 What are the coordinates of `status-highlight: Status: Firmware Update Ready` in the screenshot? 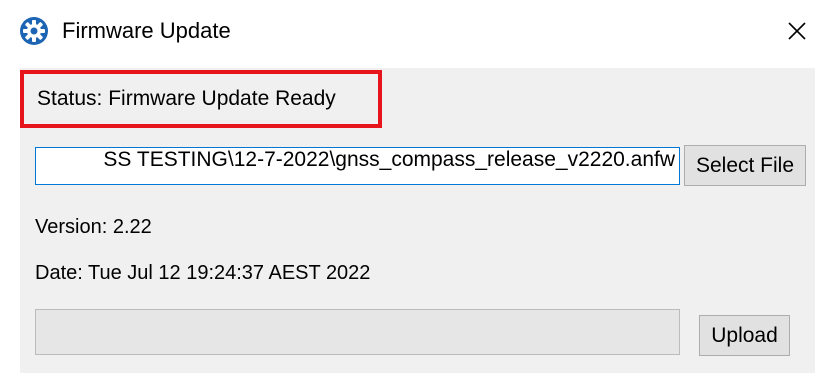 It's located at (201, 99).